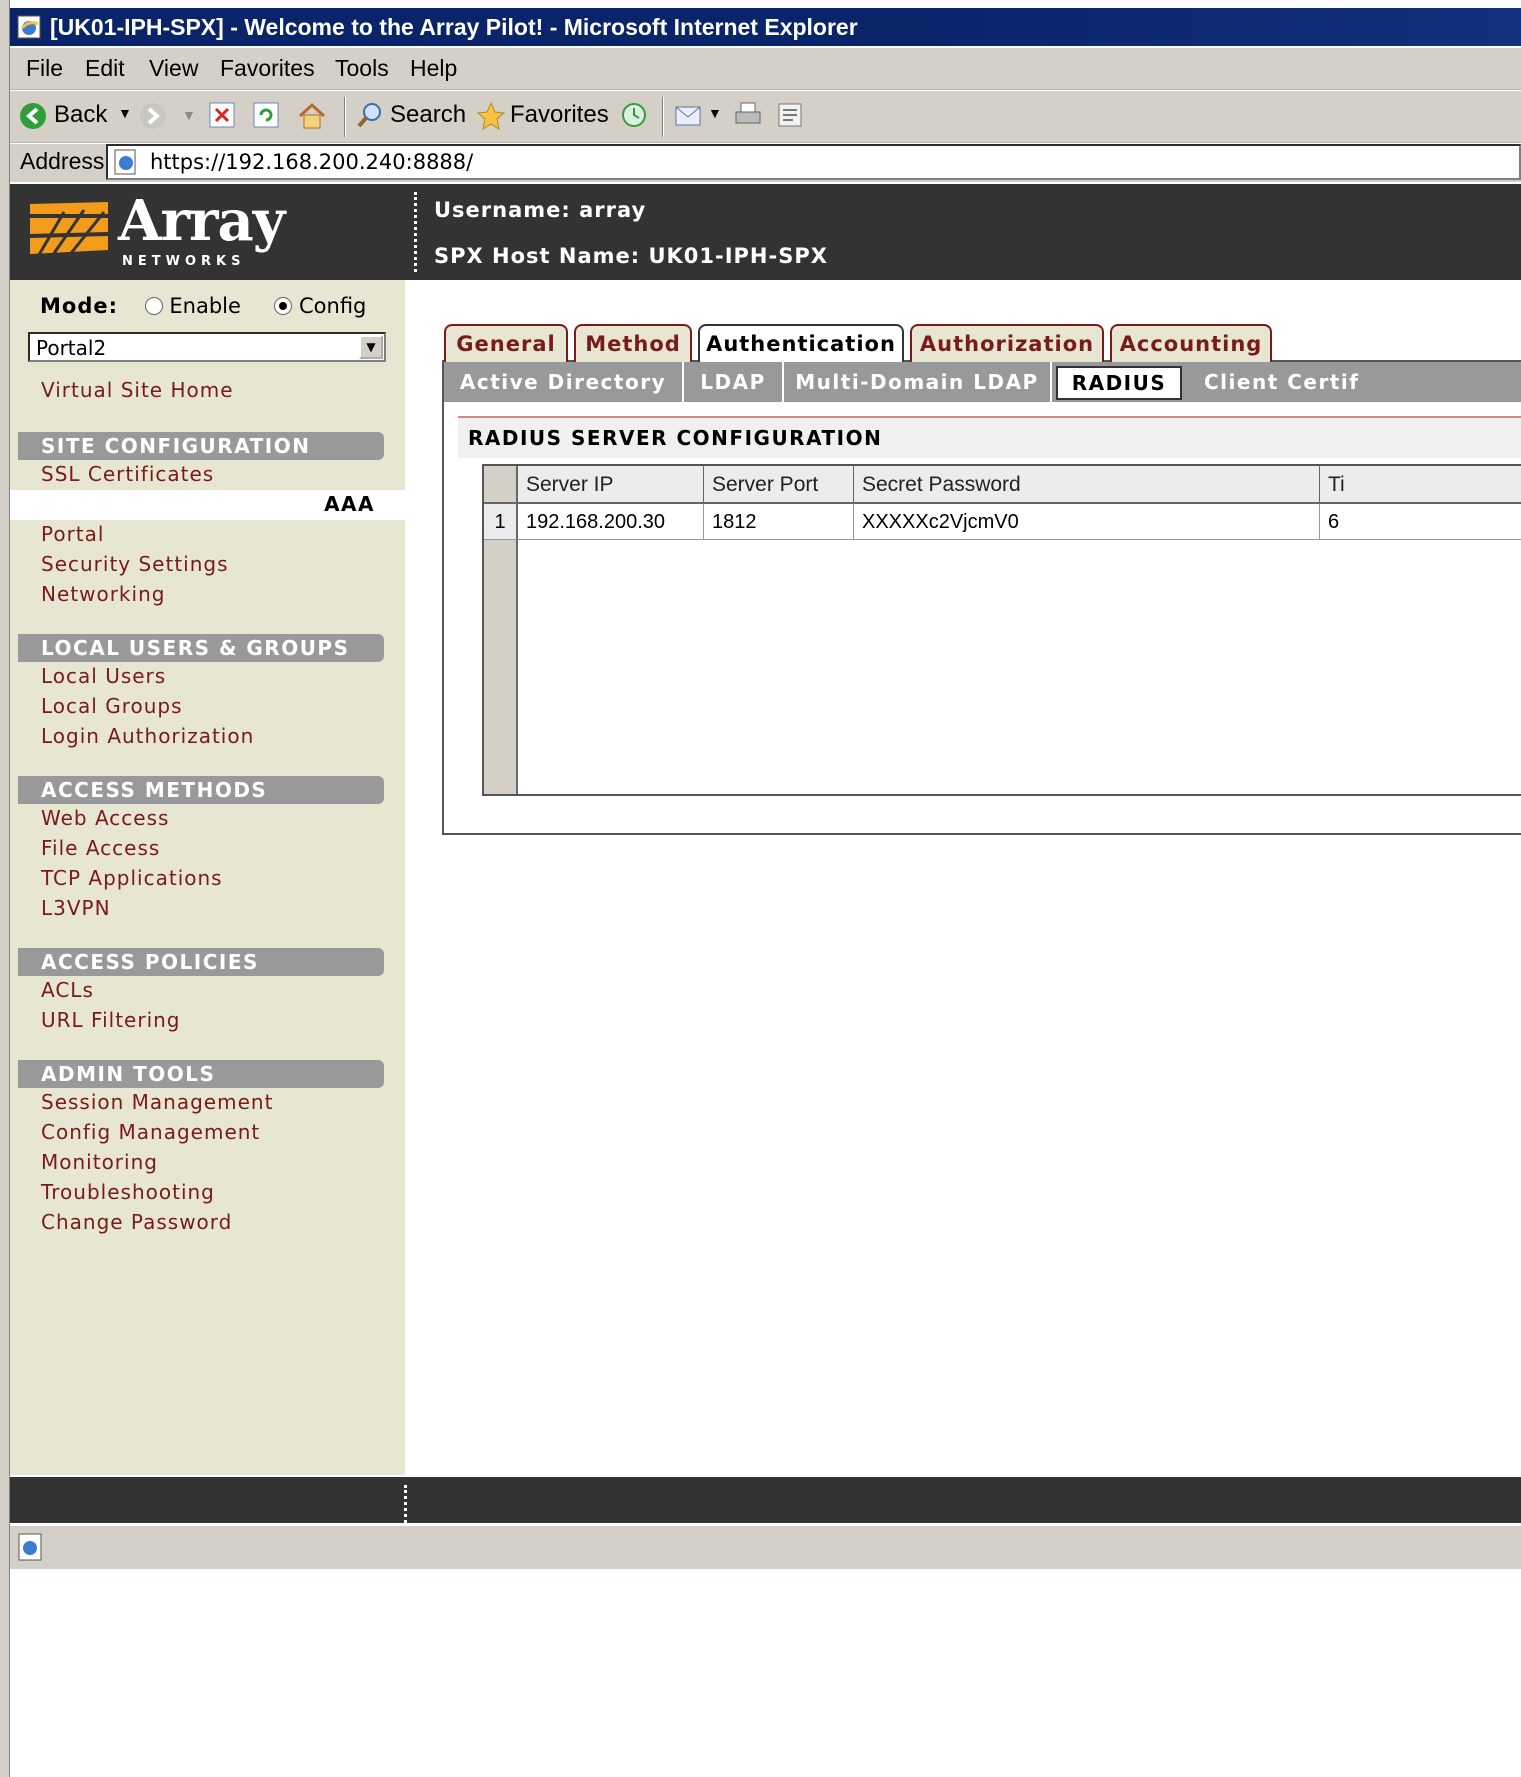 The width and height of the screenshot is (1521, 1777). What do you see at coordinates (611, 522) in the screenshot?
I see `grid-cell-server-ip: 192.168.200.30` at bounding box center [611, 522].